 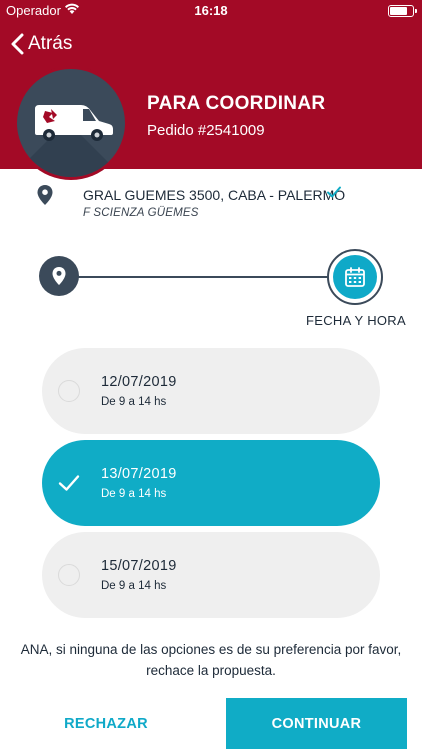 I want to click on calendar-icon, so click(x=355, y=277).